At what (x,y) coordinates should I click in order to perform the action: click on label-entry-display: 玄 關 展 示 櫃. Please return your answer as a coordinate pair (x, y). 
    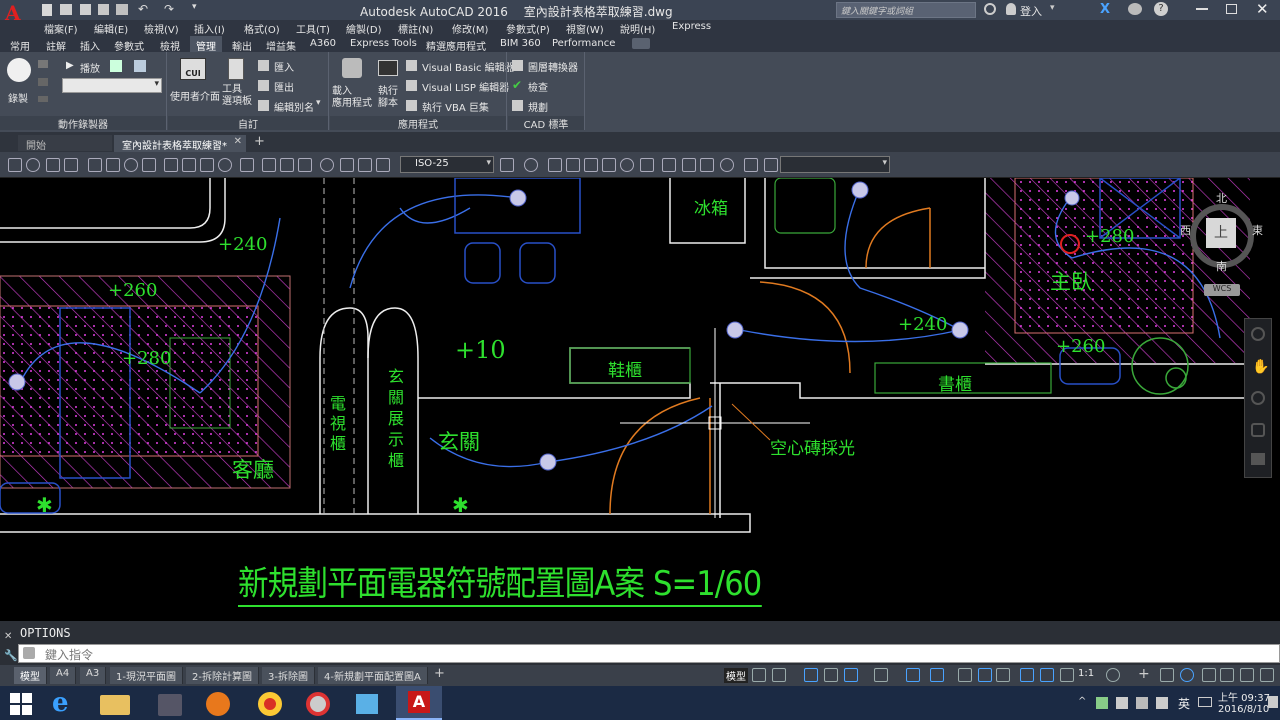
    Looking at the image, I should click on (396, 418).